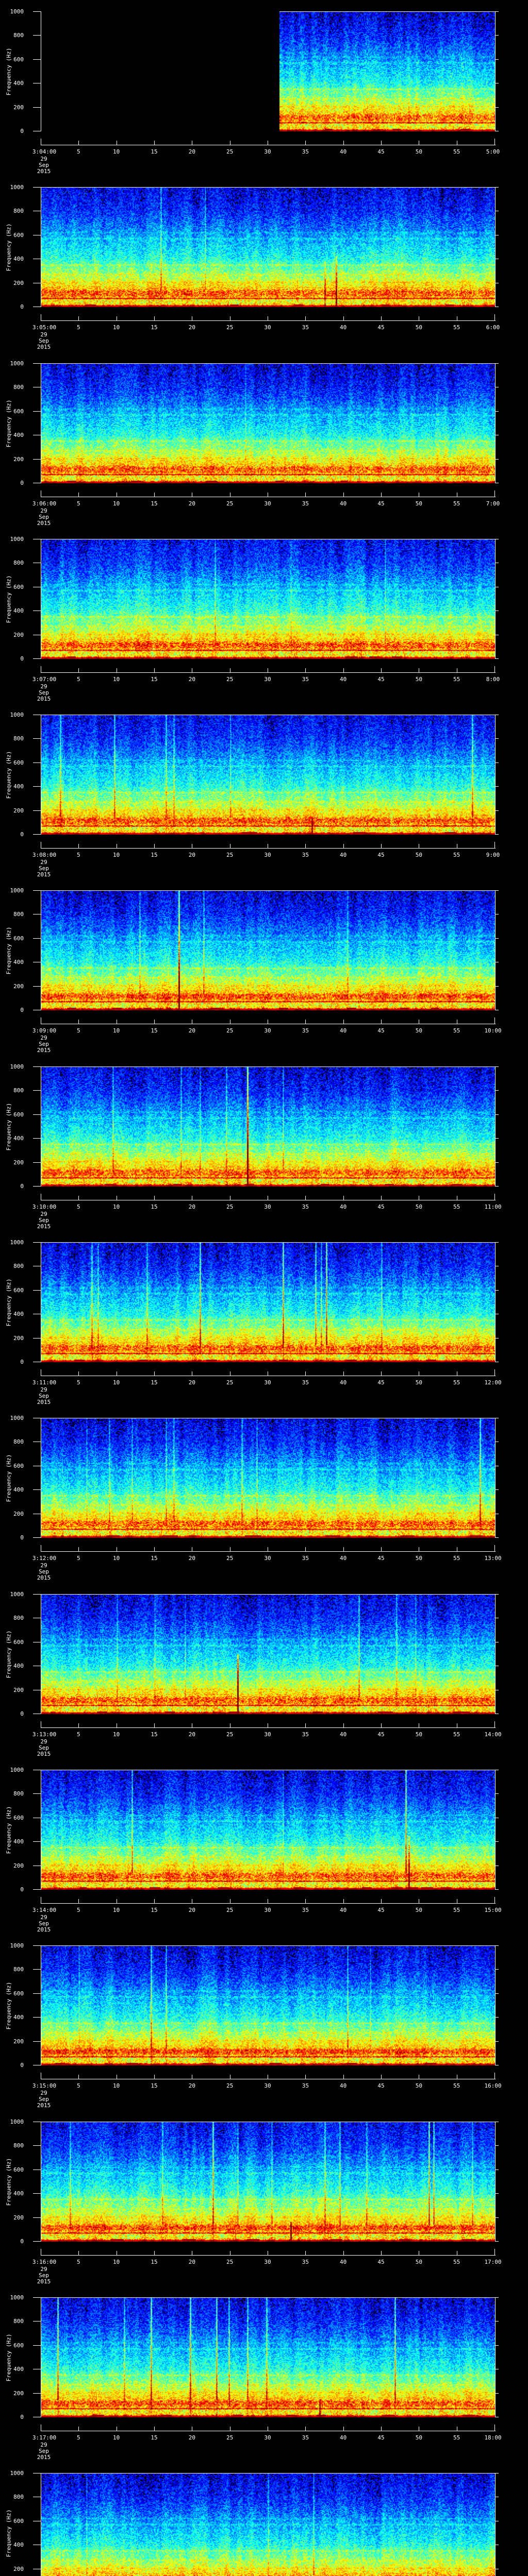  I want to click on y-tick-label: 800, so click(19, 2321).